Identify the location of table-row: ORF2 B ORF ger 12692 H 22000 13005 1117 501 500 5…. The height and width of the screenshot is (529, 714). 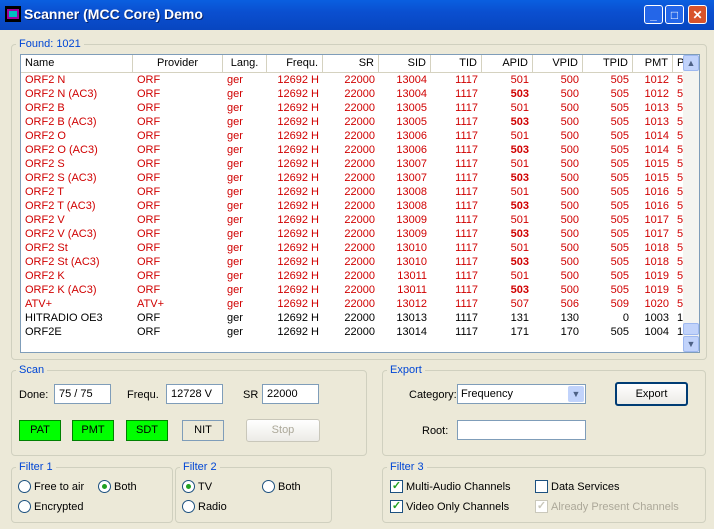
(352, 108).